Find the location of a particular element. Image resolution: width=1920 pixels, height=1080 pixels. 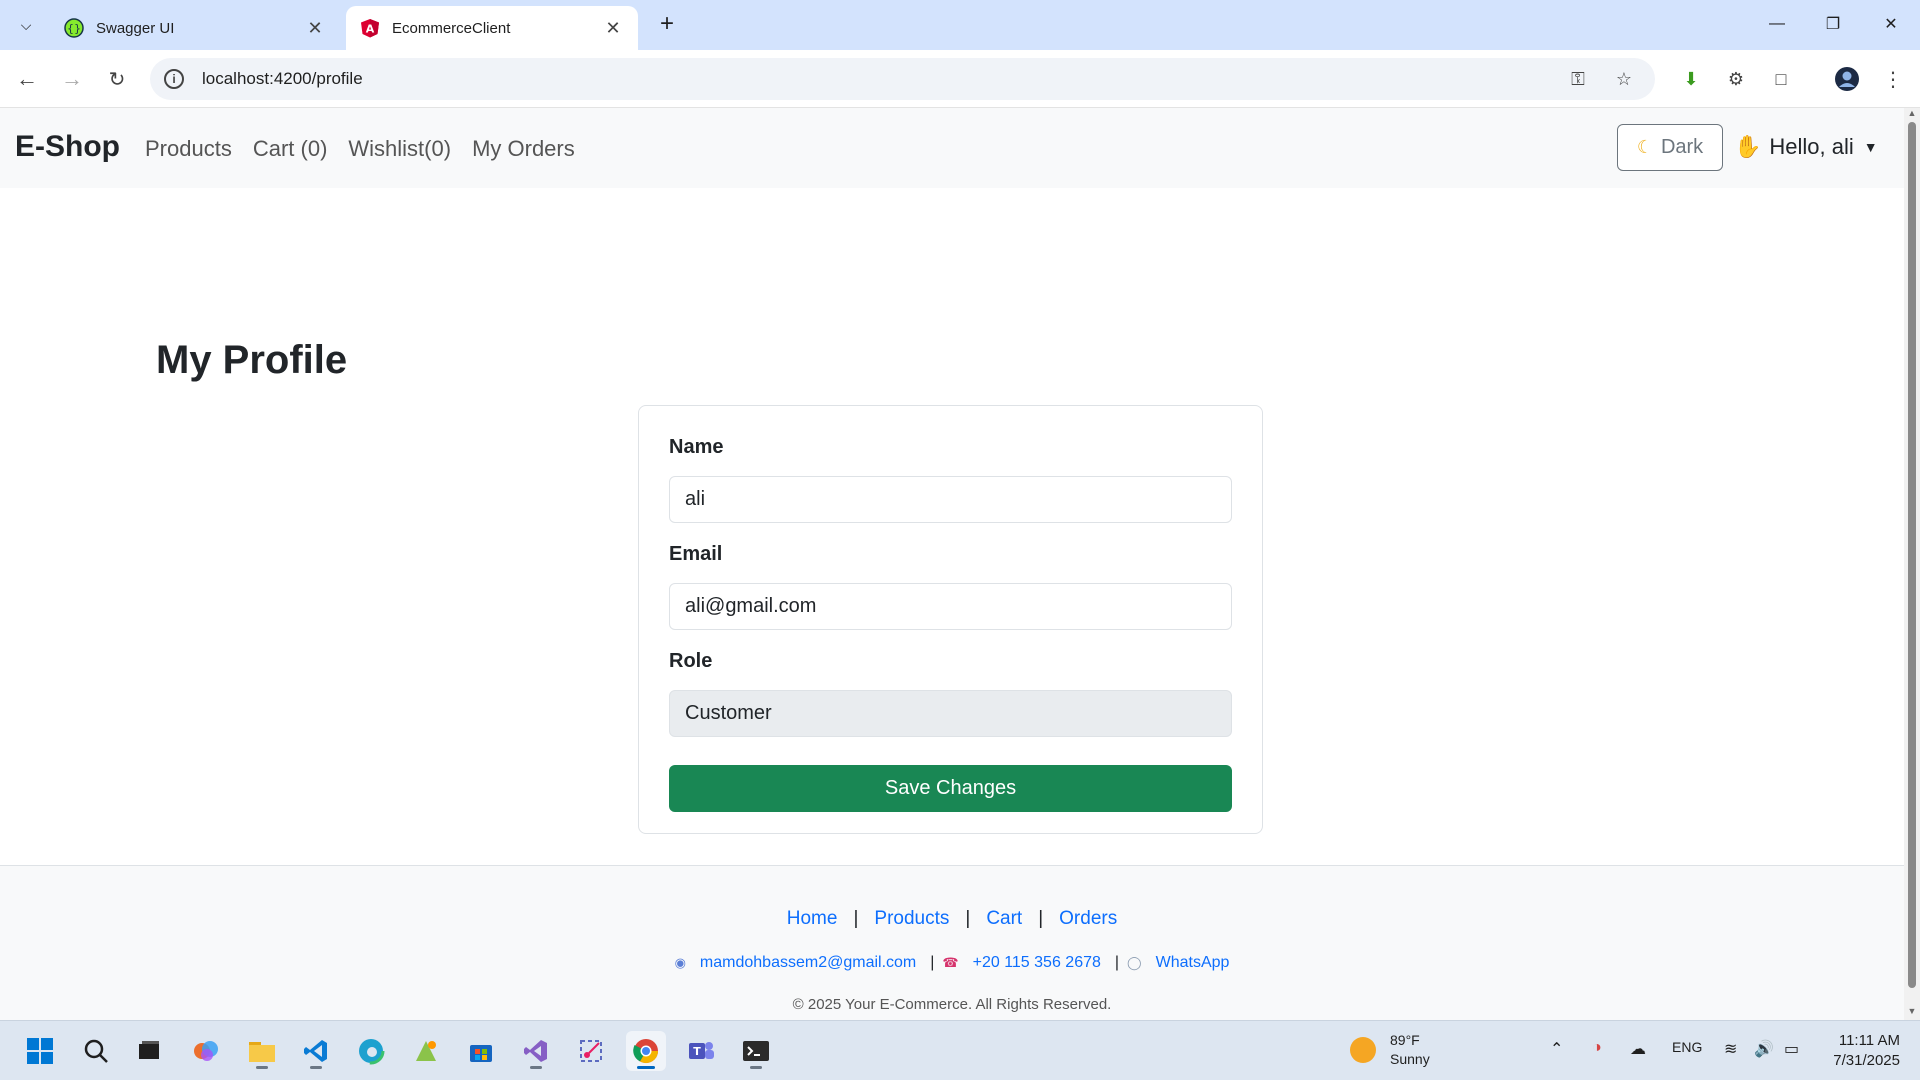

caret-down-icon: ▼ is located at coordinates (1870, 147).